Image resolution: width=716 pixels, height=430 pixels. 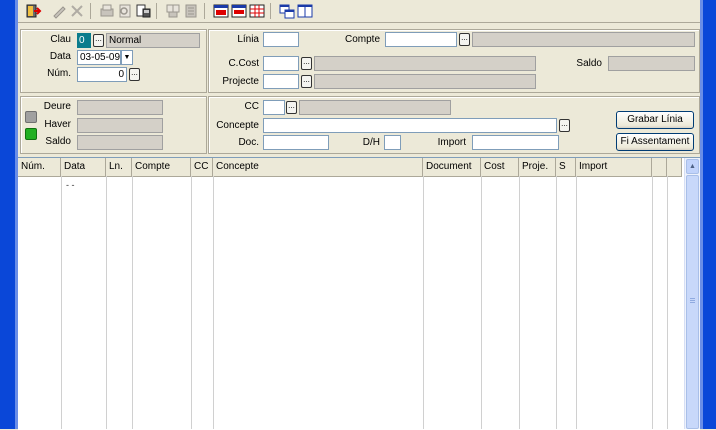 I want to click on projecte-description, so click(x=425, y=81).